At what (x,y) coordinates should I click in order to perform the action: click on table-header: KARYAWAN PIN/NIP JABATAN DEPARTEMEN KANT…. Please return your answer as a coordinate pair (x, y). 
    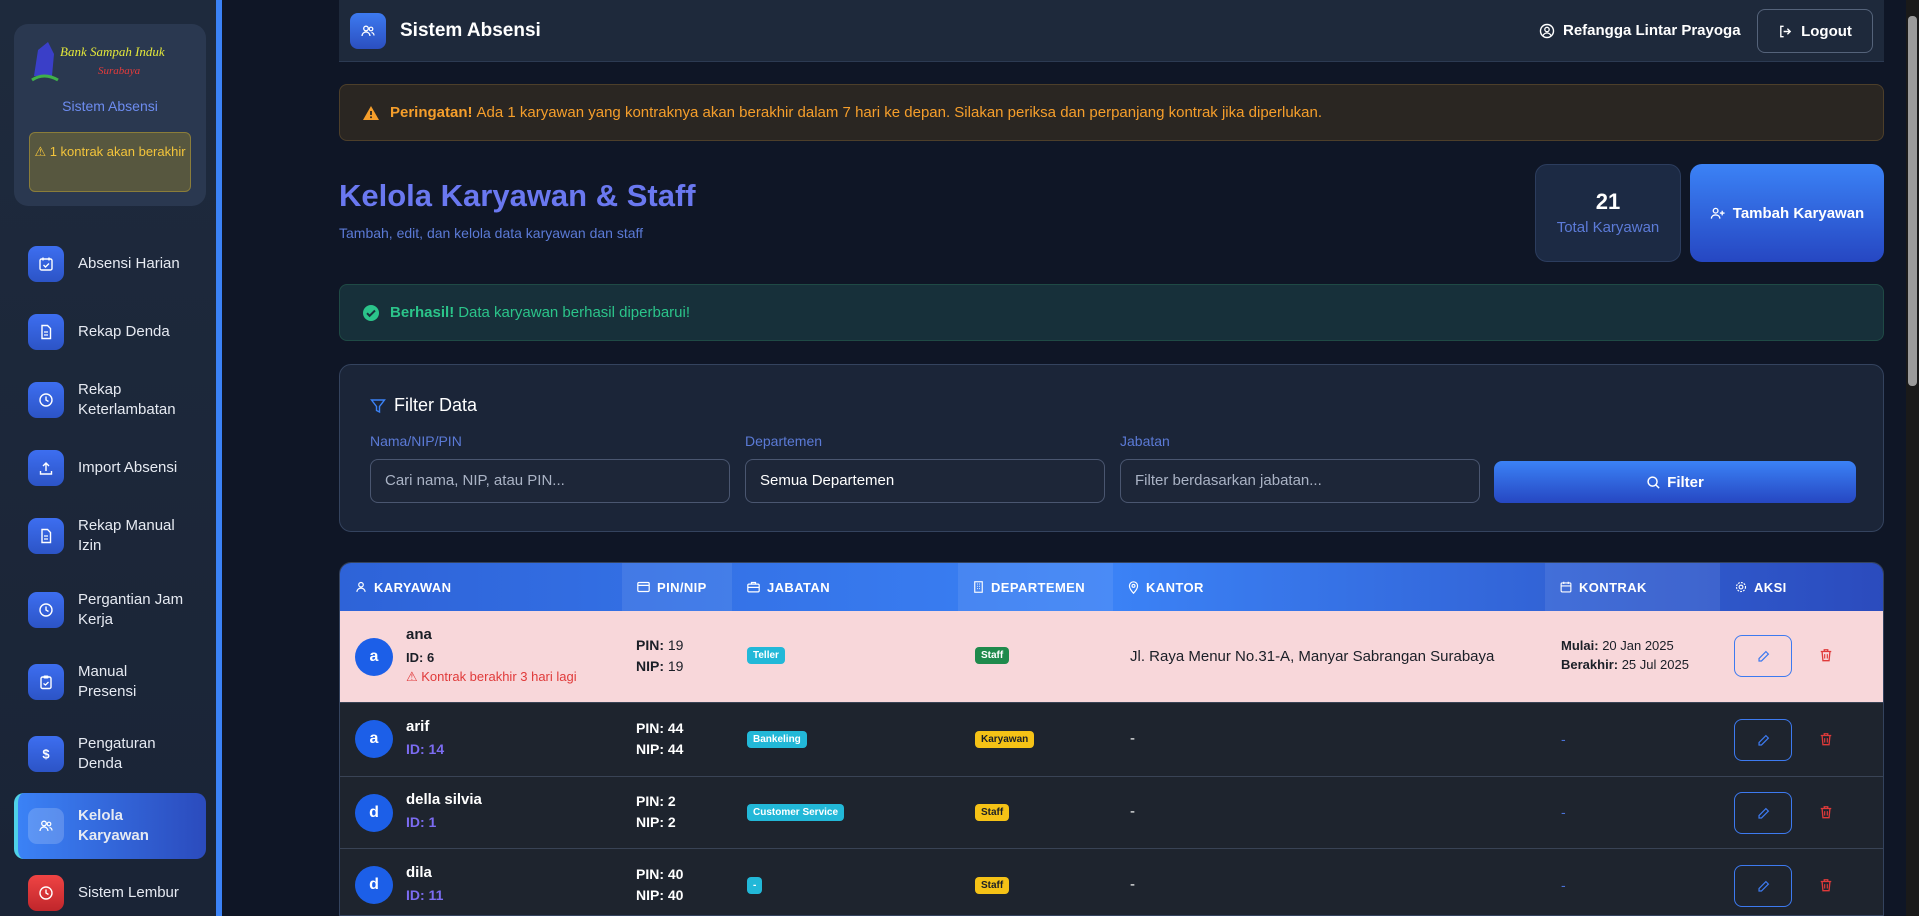
    Looking at the image, I should click on (1111, 587).